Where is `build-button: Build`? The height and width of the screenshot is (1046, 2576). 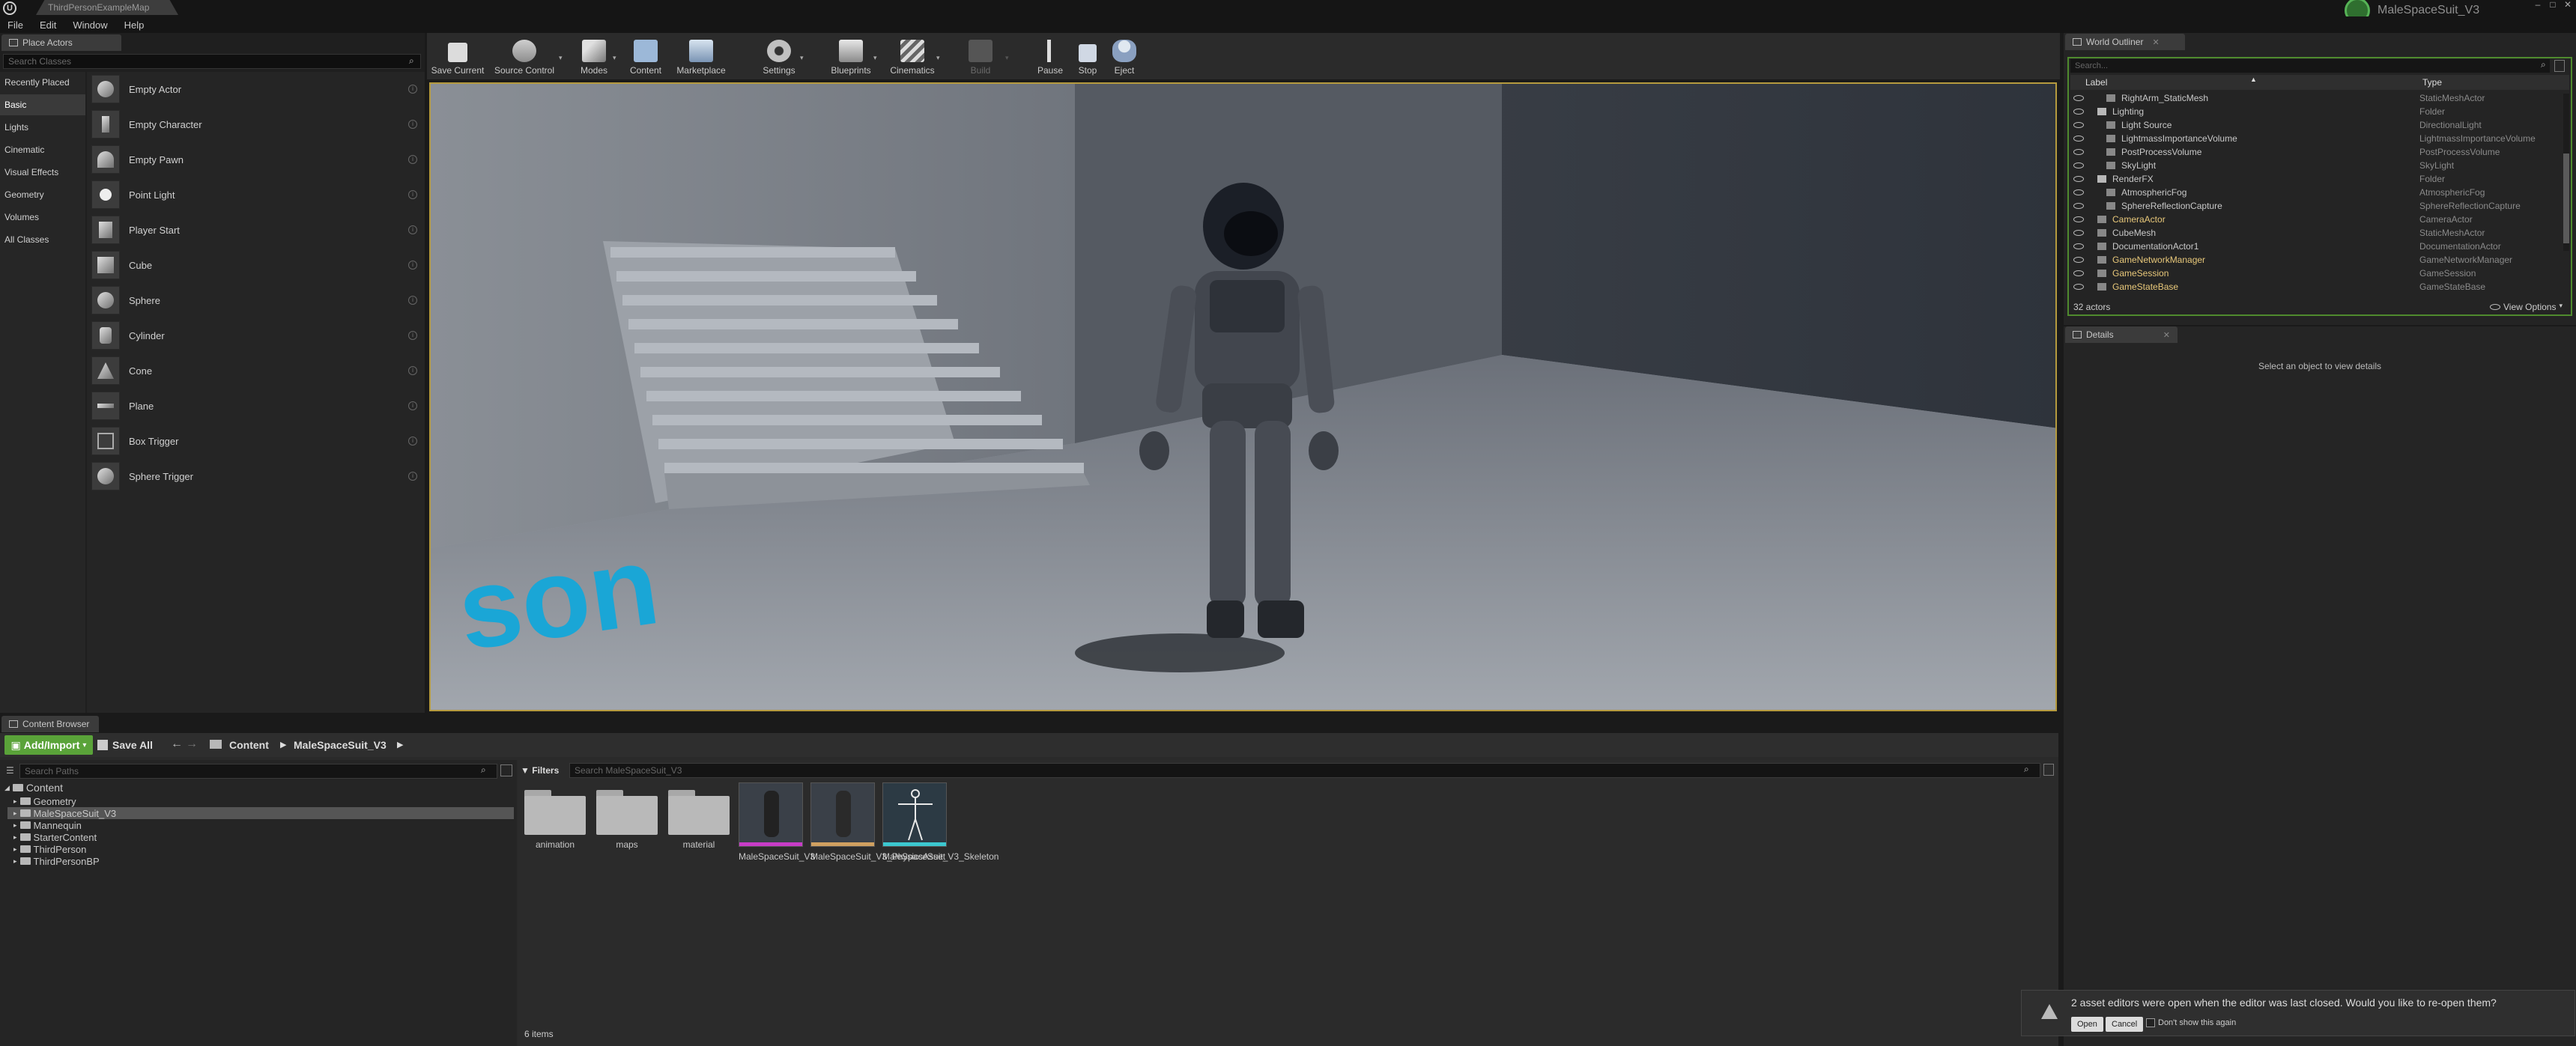 build-button: Build is located at coordinates (981, 56).